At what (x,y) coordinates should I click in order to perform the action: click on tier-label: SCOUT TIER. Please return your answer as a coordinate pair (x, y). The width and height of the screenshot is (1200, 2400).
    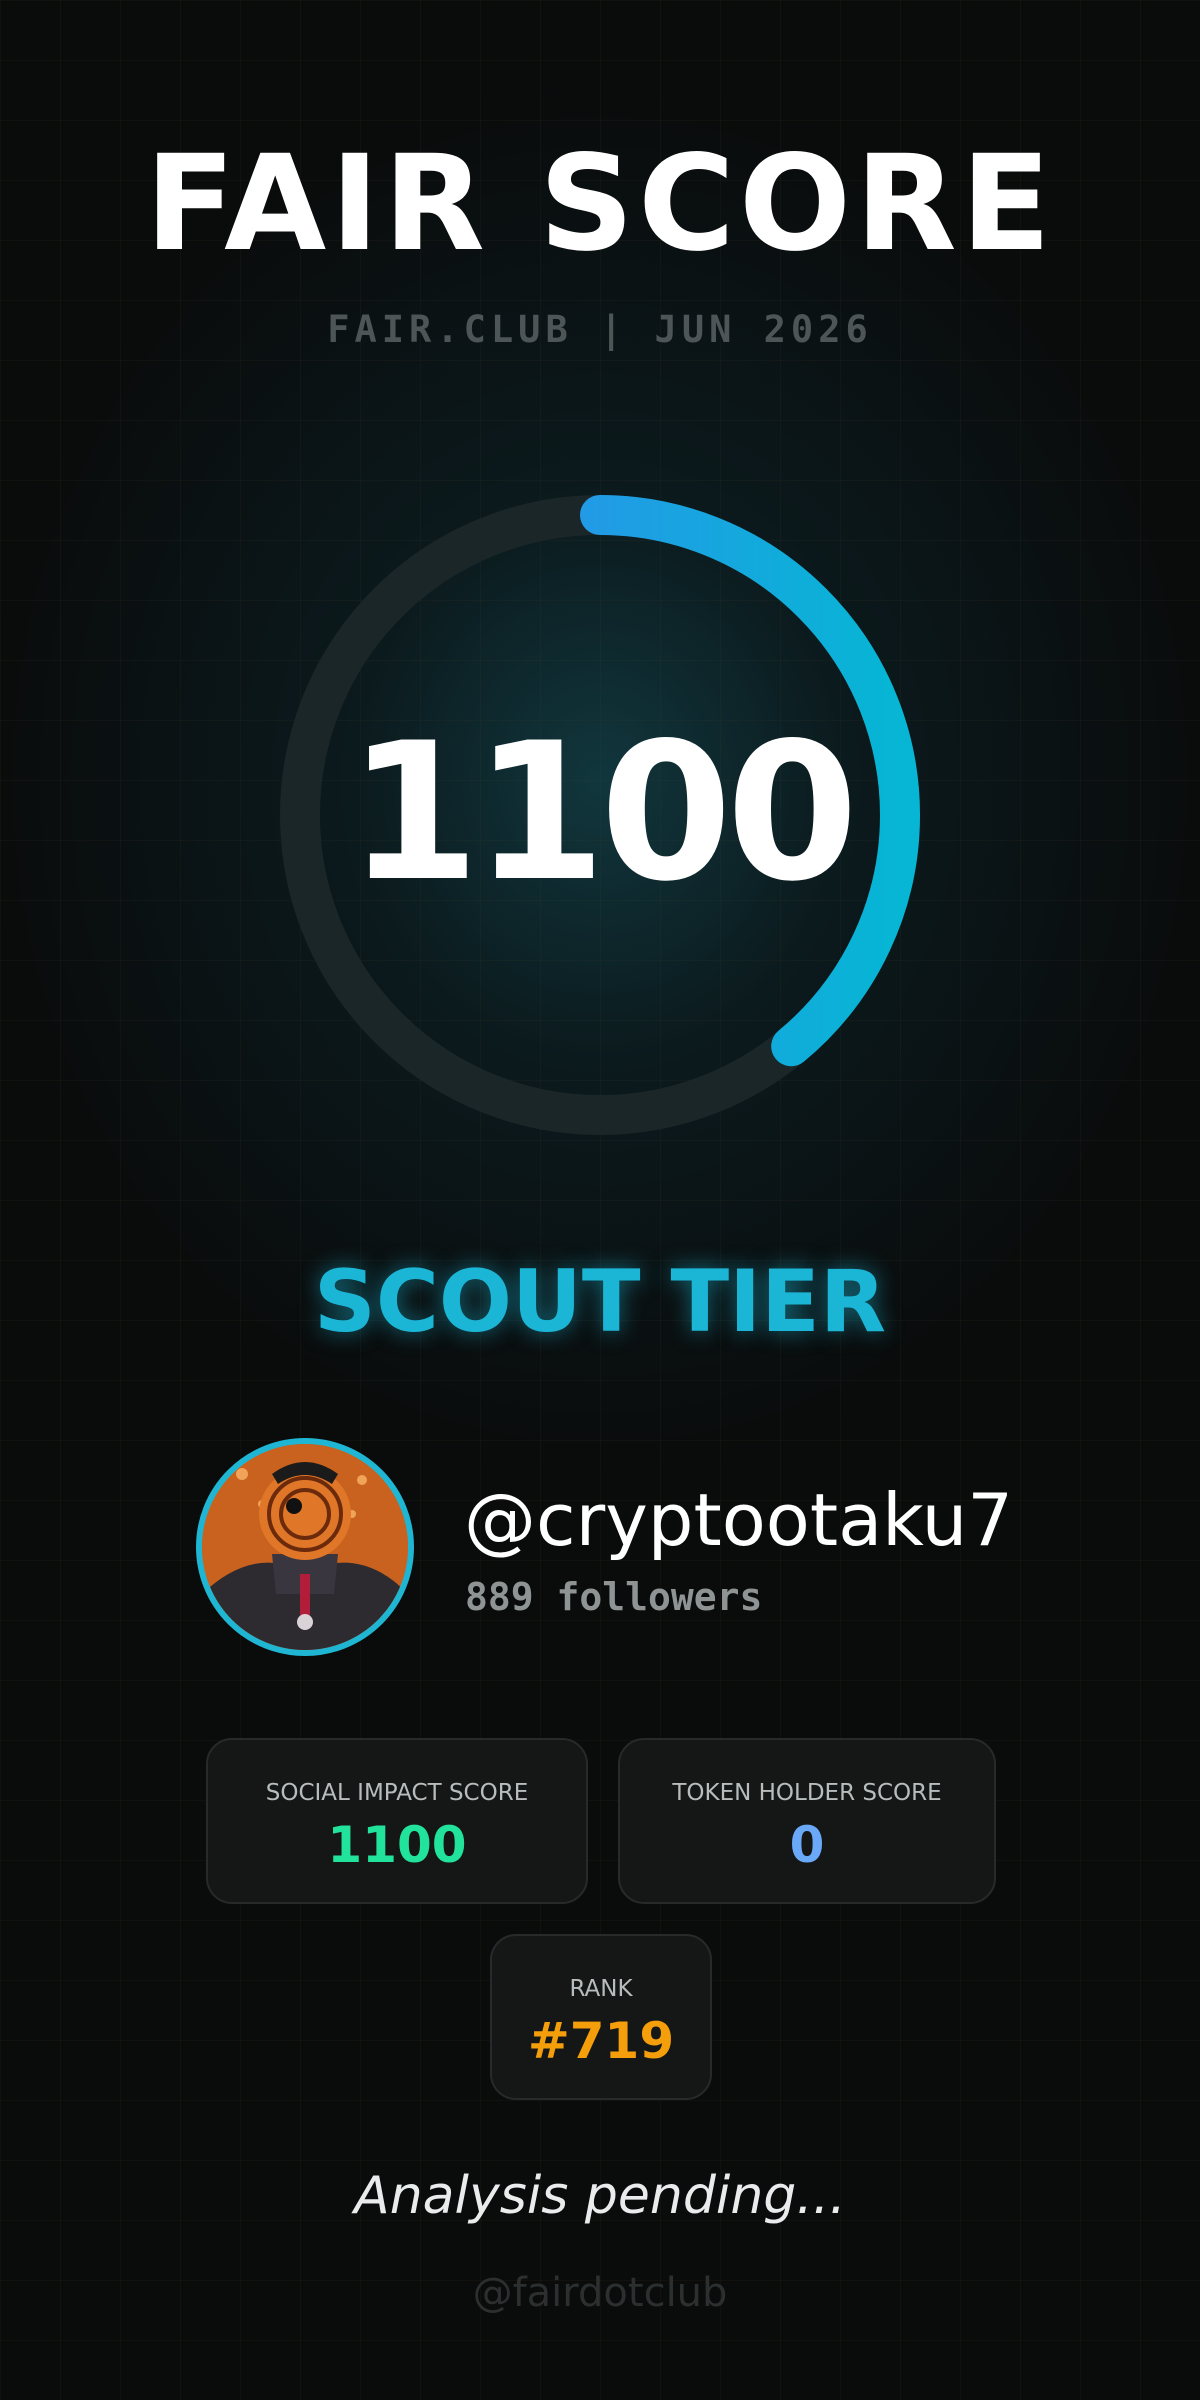
    Looking at the image, I should click on (600, 1302).